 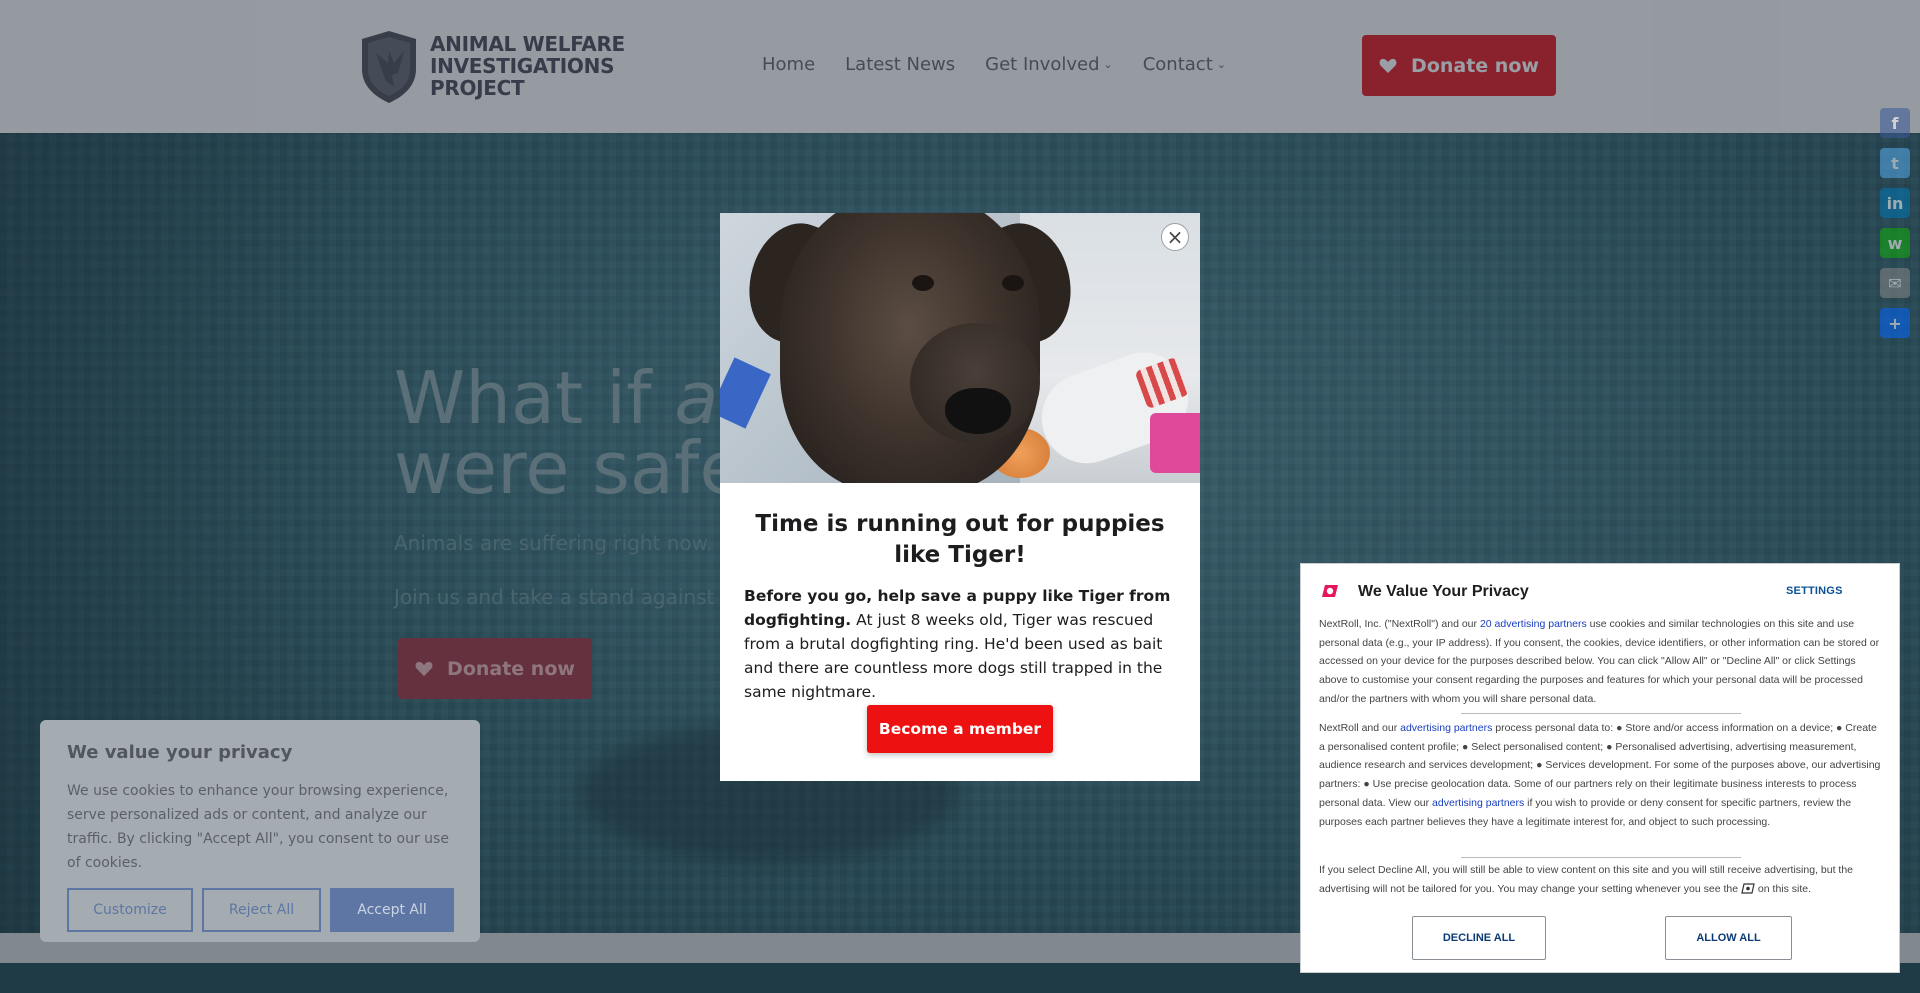 What do you see at coordinates (1814, 591) in the screenshot?
I see `settings-link: SETTINGS` at bounding box center [1814, 591].